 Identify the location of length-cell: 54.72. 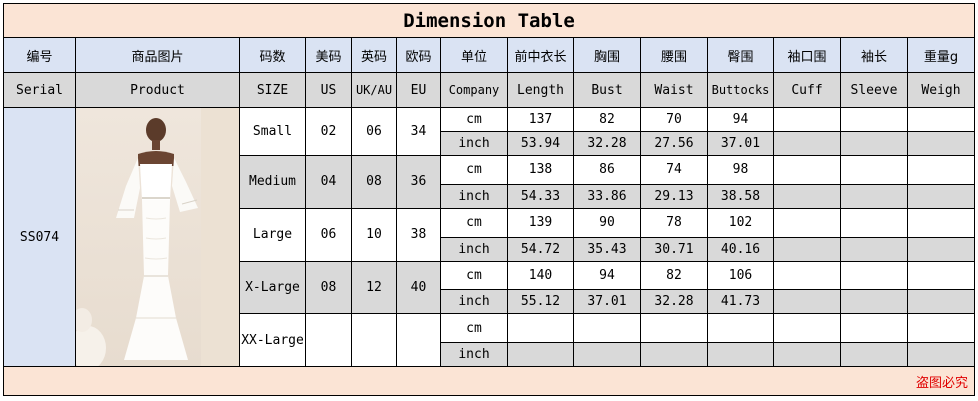
(540, 249).